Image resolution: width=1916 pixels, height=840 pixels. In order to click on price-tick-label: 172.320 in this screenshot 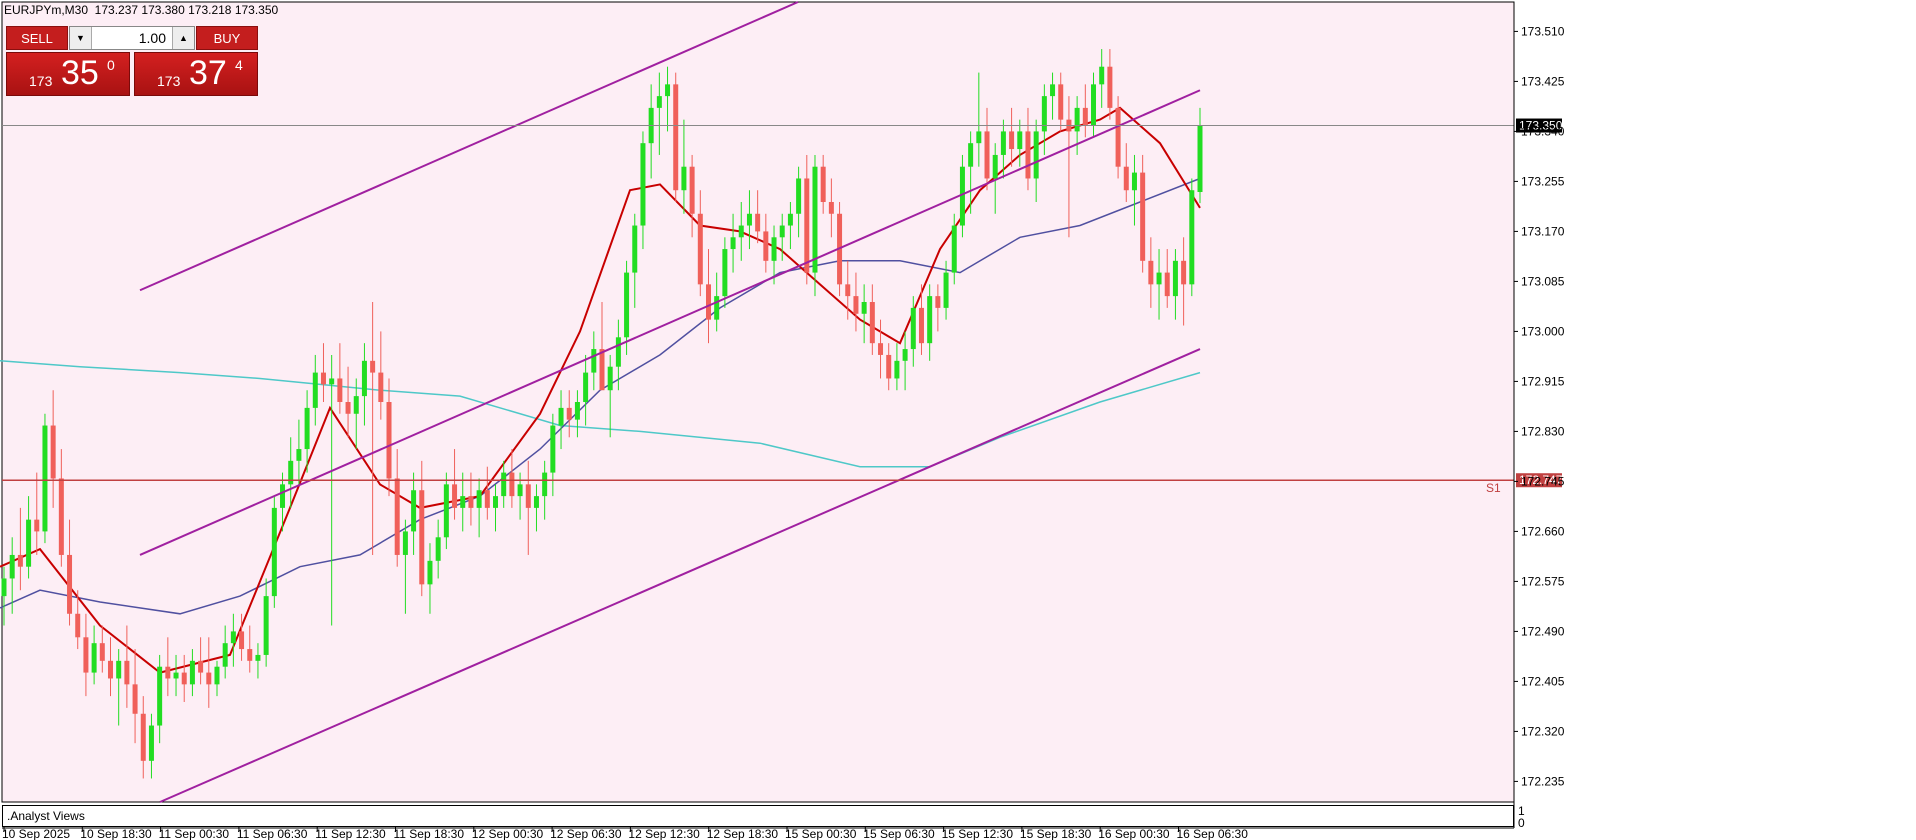, I will do `click(1543, 731)`.